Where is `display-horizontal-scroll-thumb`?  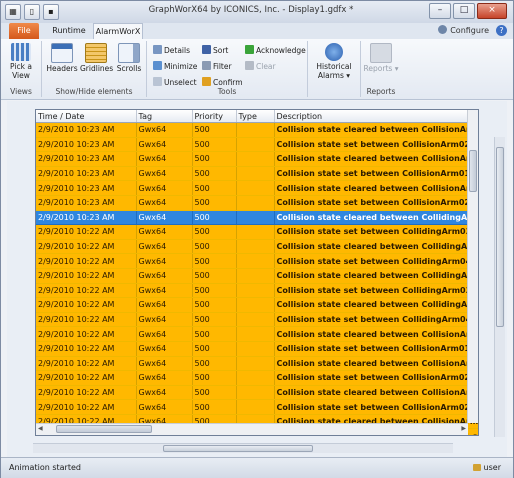 display-horizontal-scroll-thumb is located at coordinates (238, 448).